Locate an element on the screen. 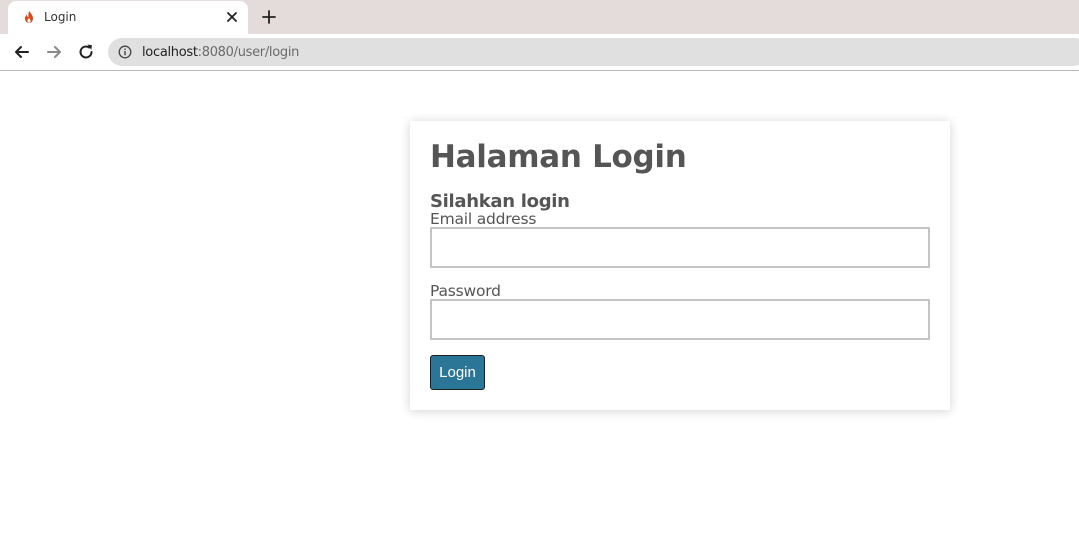  tab-title: Login is located at coordinates (60, 17).